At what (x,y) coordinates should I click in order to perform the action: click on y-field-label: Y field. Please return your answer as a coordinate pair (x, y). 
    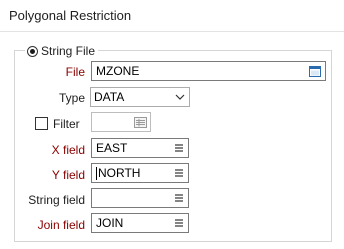
    Looking at the image, I should click on (68, 175).